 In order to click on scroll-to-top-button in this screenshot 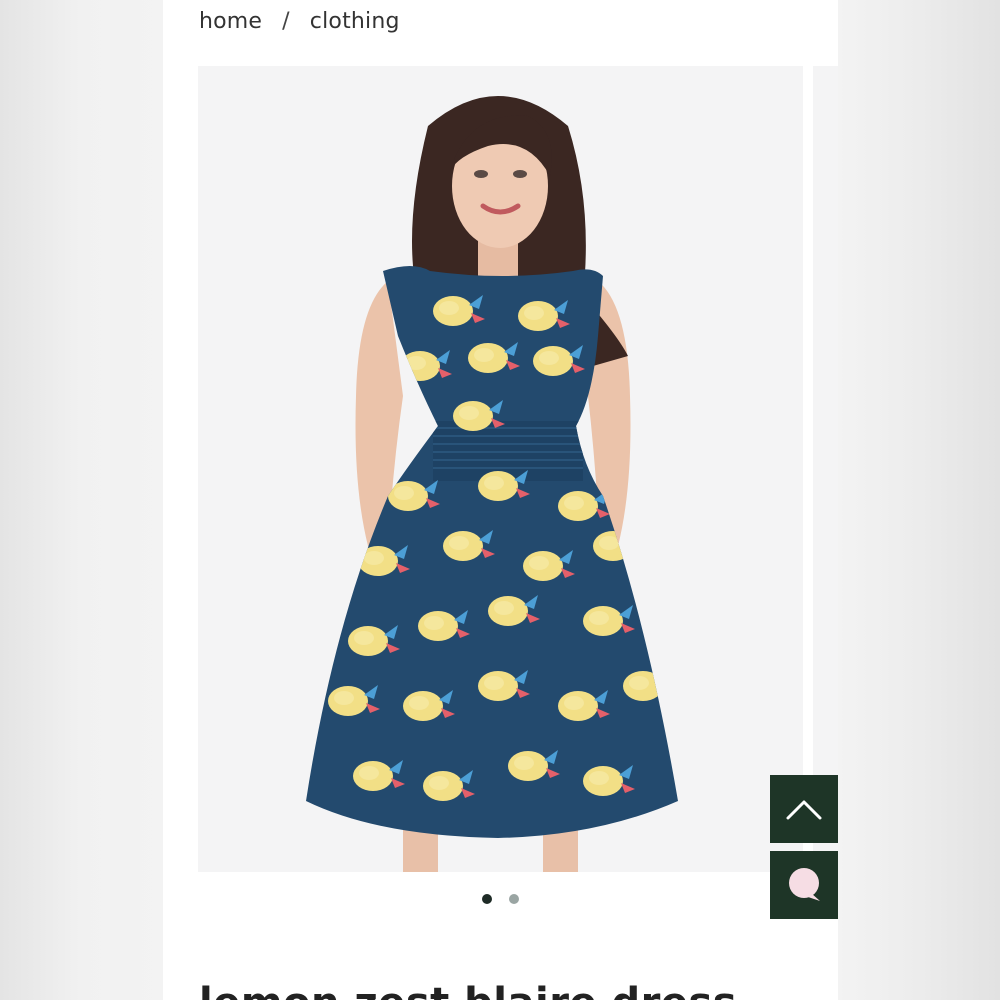, I will do `click(804, 809)`.